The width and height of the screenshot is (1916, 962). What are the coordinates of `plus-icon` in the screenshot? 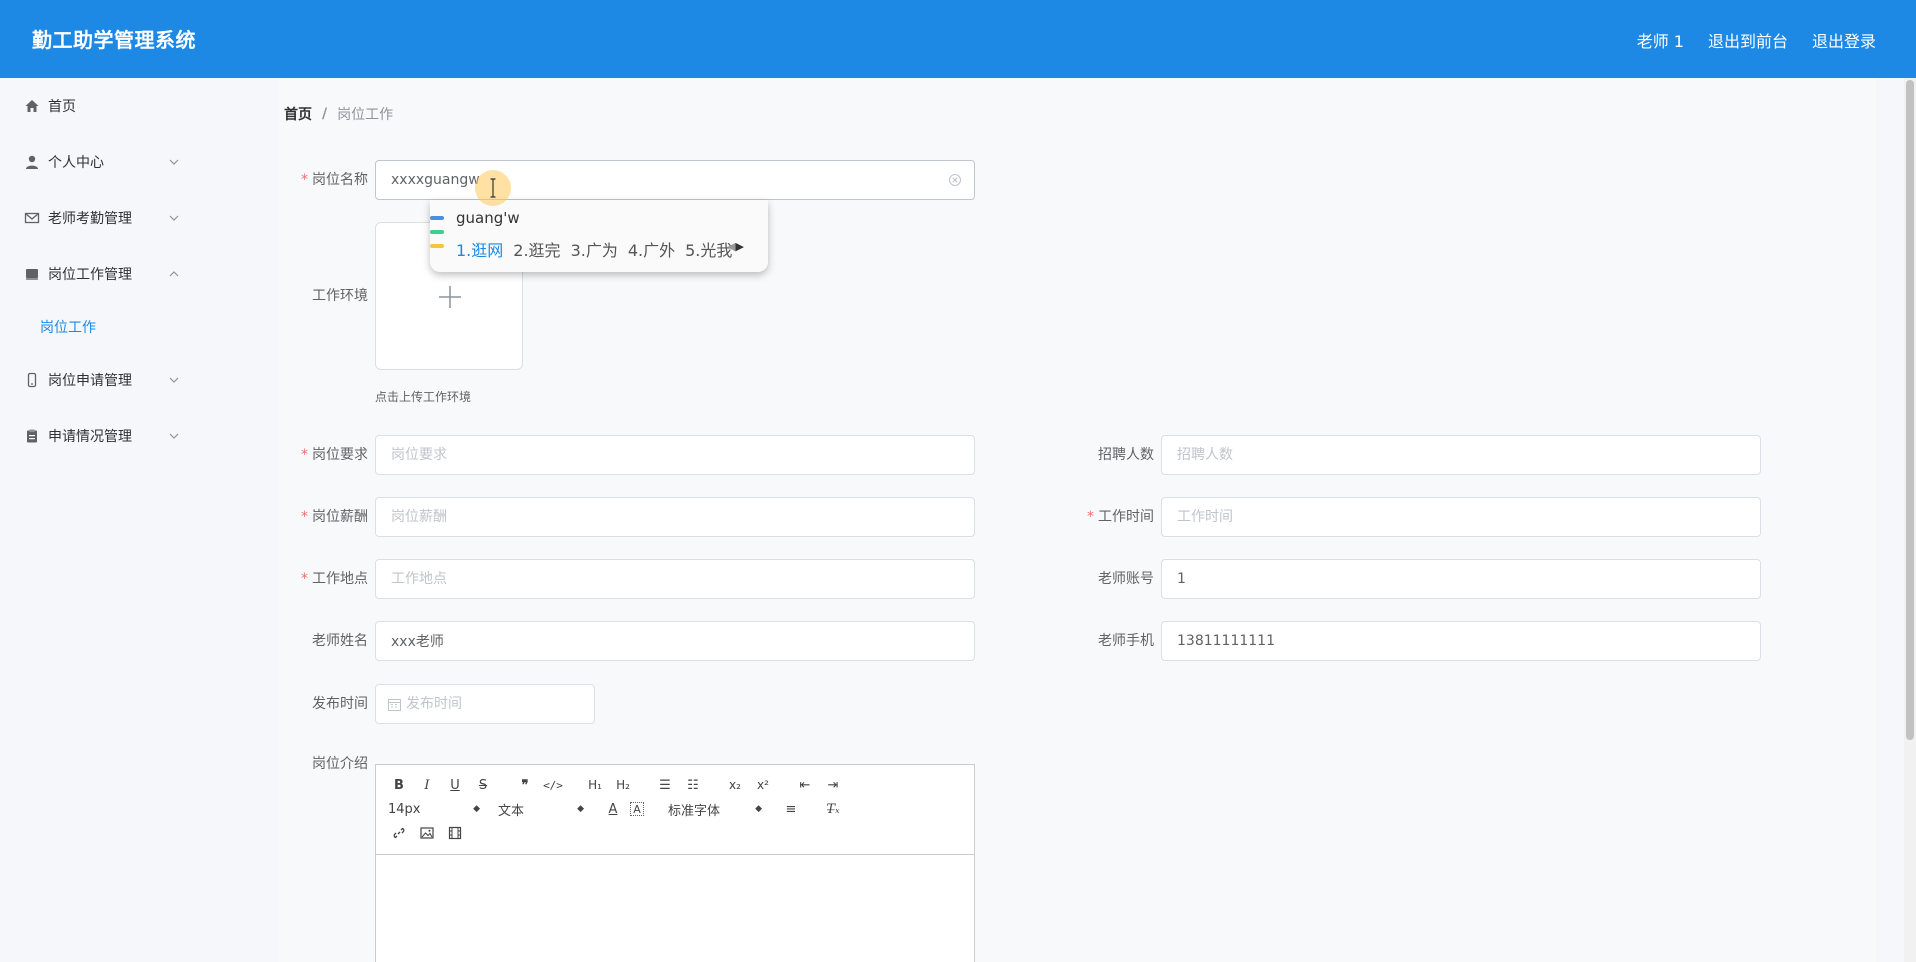 It's located at (450, 297).